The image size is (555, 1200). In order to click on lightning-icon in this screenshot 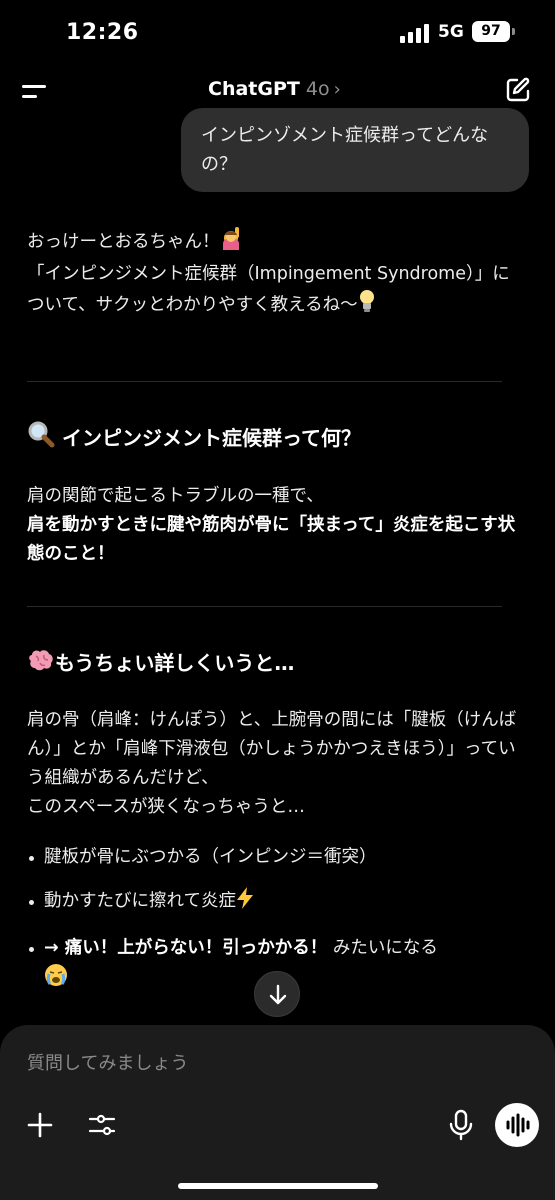, I will do `click(245, 903)`.